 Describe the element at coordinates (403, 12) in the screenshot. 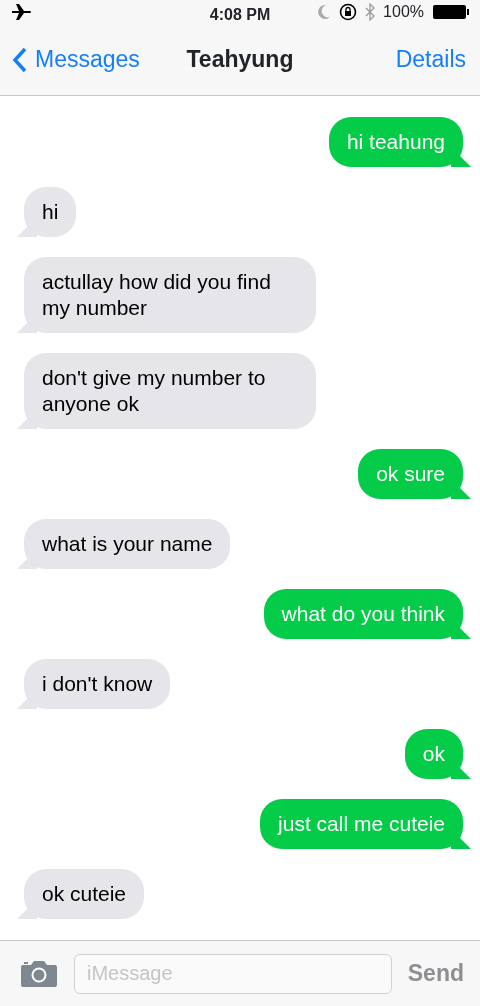

I see `battery-percent: 100%` at that location.